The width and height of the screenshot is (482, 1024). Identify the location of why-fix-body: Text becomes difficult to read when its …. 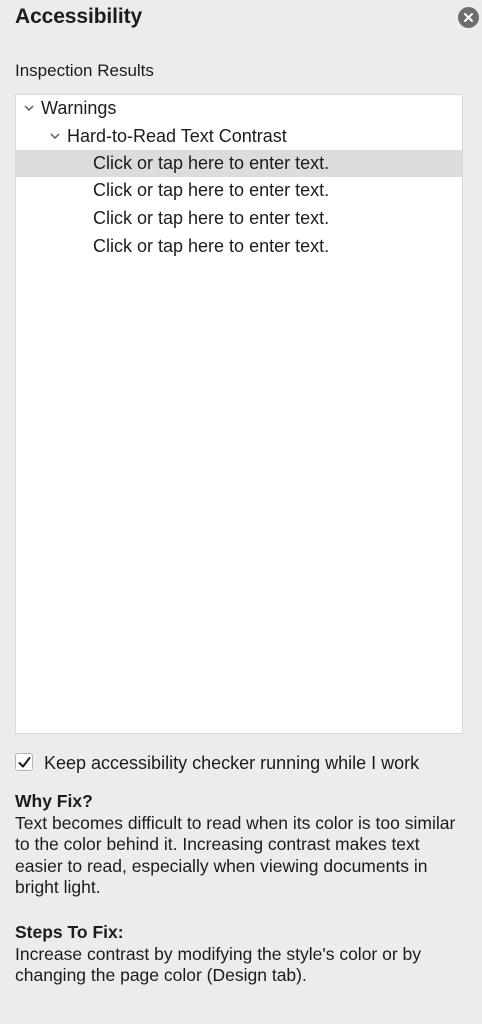
(235, 855).